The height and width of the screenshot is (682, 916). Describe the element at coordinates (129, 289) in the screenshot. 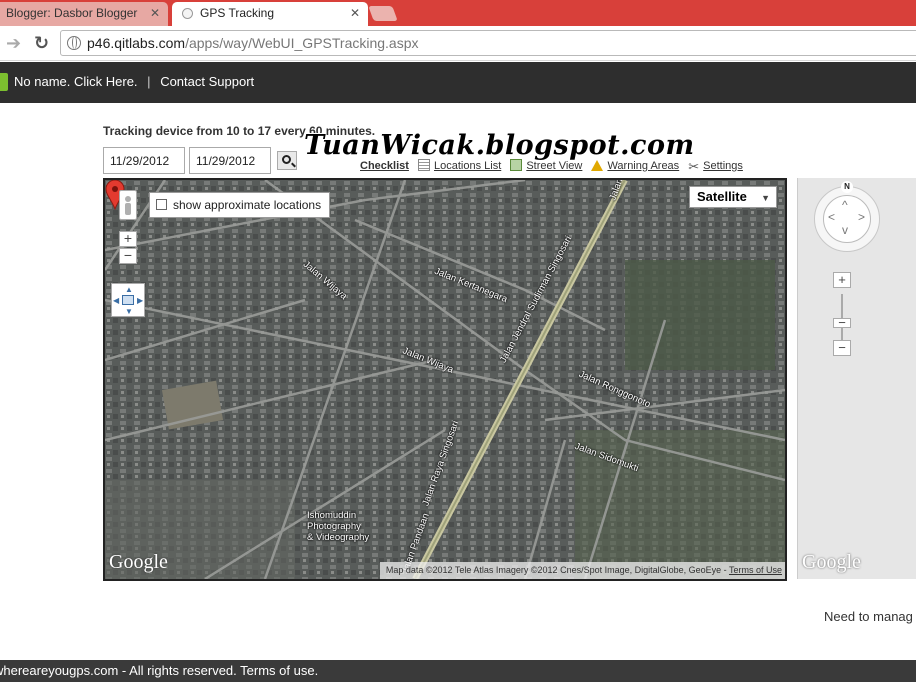

I see `pan-up-icon: ▲` at that location.